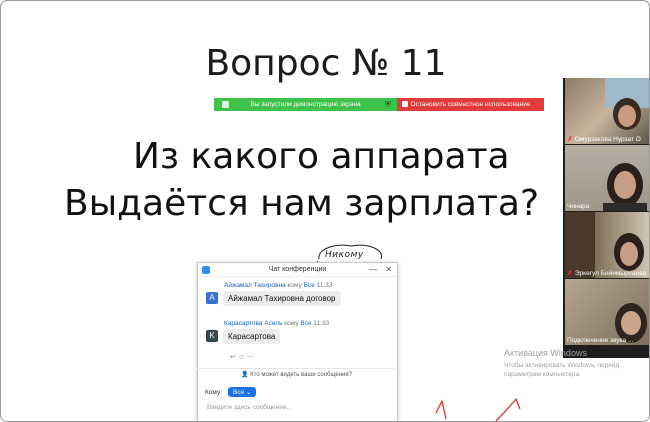 The image size is (650, 422). I want to click on message-meta: Карасартова Асель кому Все 11:33, so click(298, 323).